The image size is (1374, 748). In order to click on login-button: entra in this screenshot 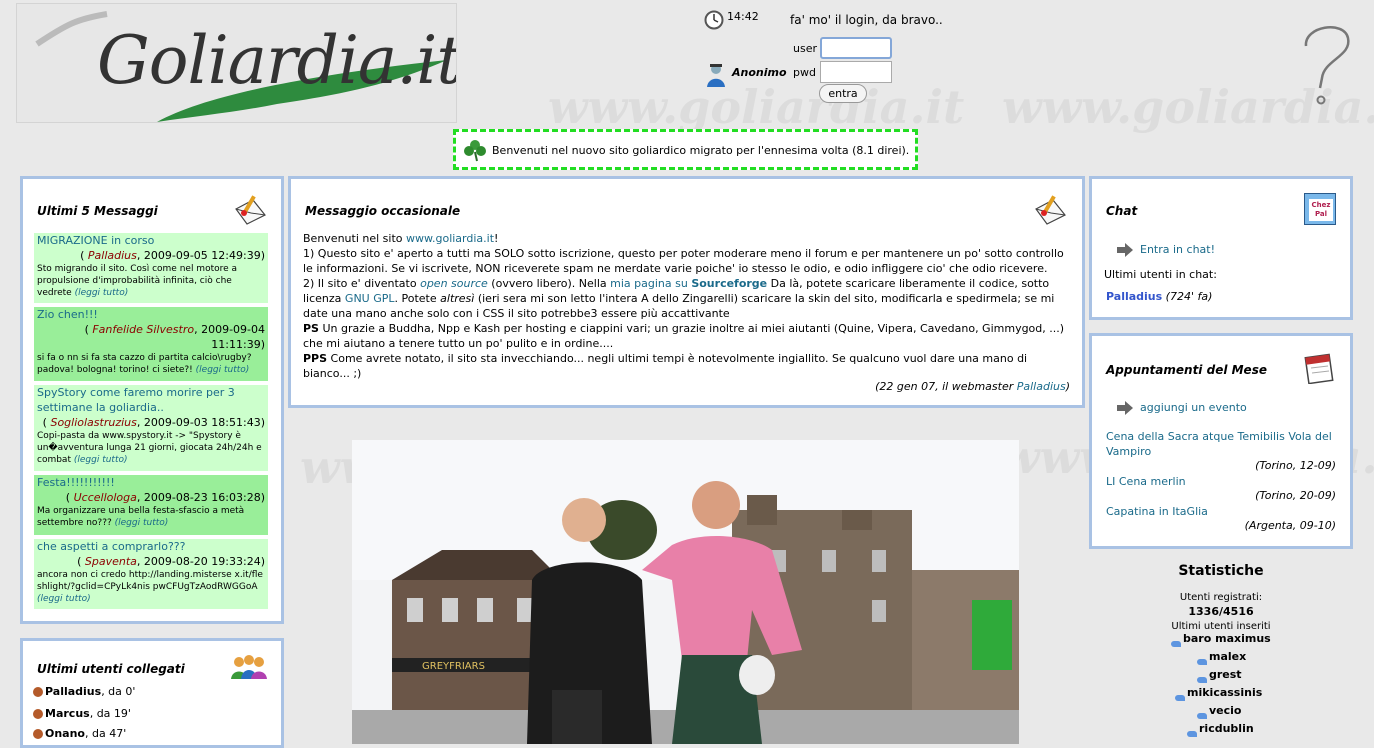, I will do `click(843, 93)`.